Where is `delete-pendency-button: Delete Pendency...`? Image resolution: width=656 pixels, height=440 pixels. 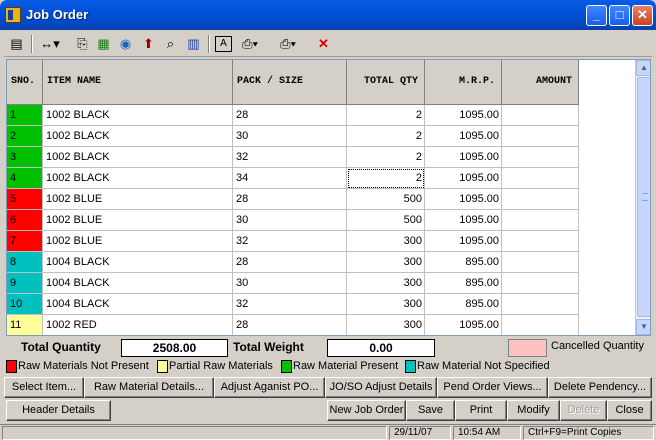 delete-pendency-button: Delete Pendency... is located at coordinates (600, 387).